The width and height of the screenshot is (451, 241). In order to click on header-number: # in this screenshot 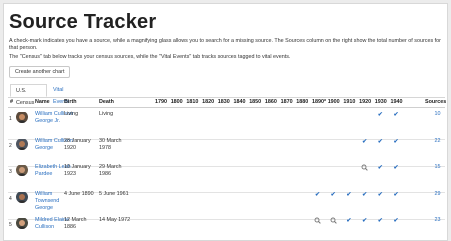, I will do `click(11, 102)`.